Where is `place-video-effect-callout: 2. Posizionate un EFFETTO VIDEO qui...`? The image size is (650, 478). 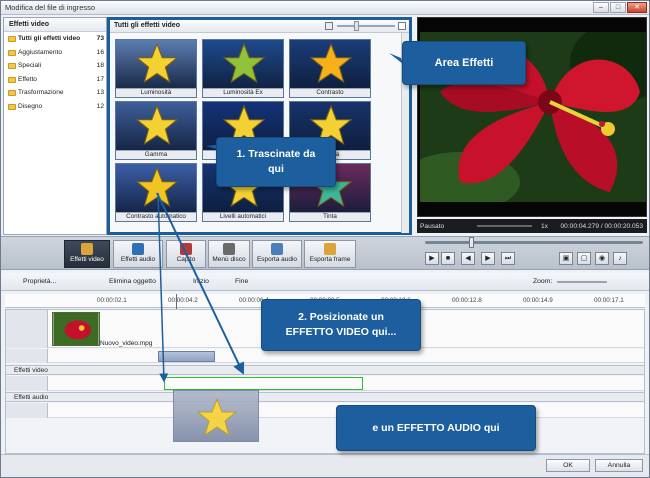 place-video-effect-callout: 2. Posizionate un EFFETTO VIDEO qui... is located at coordinates (341, 325).